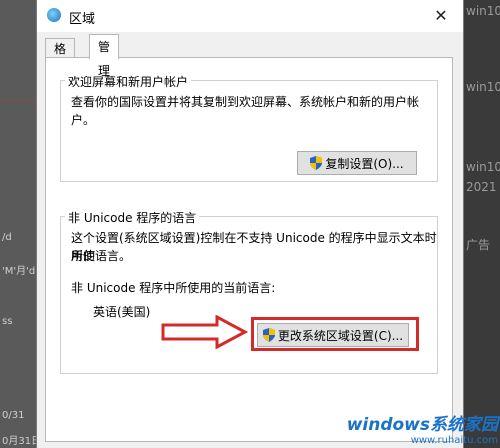 The width and height of the screenshot is (500, 448). What do you see at coordinates (454, 440) in the screenshot?
I see `watermark-url: www.ruhaitu.com` at bounding box center [454, 440].